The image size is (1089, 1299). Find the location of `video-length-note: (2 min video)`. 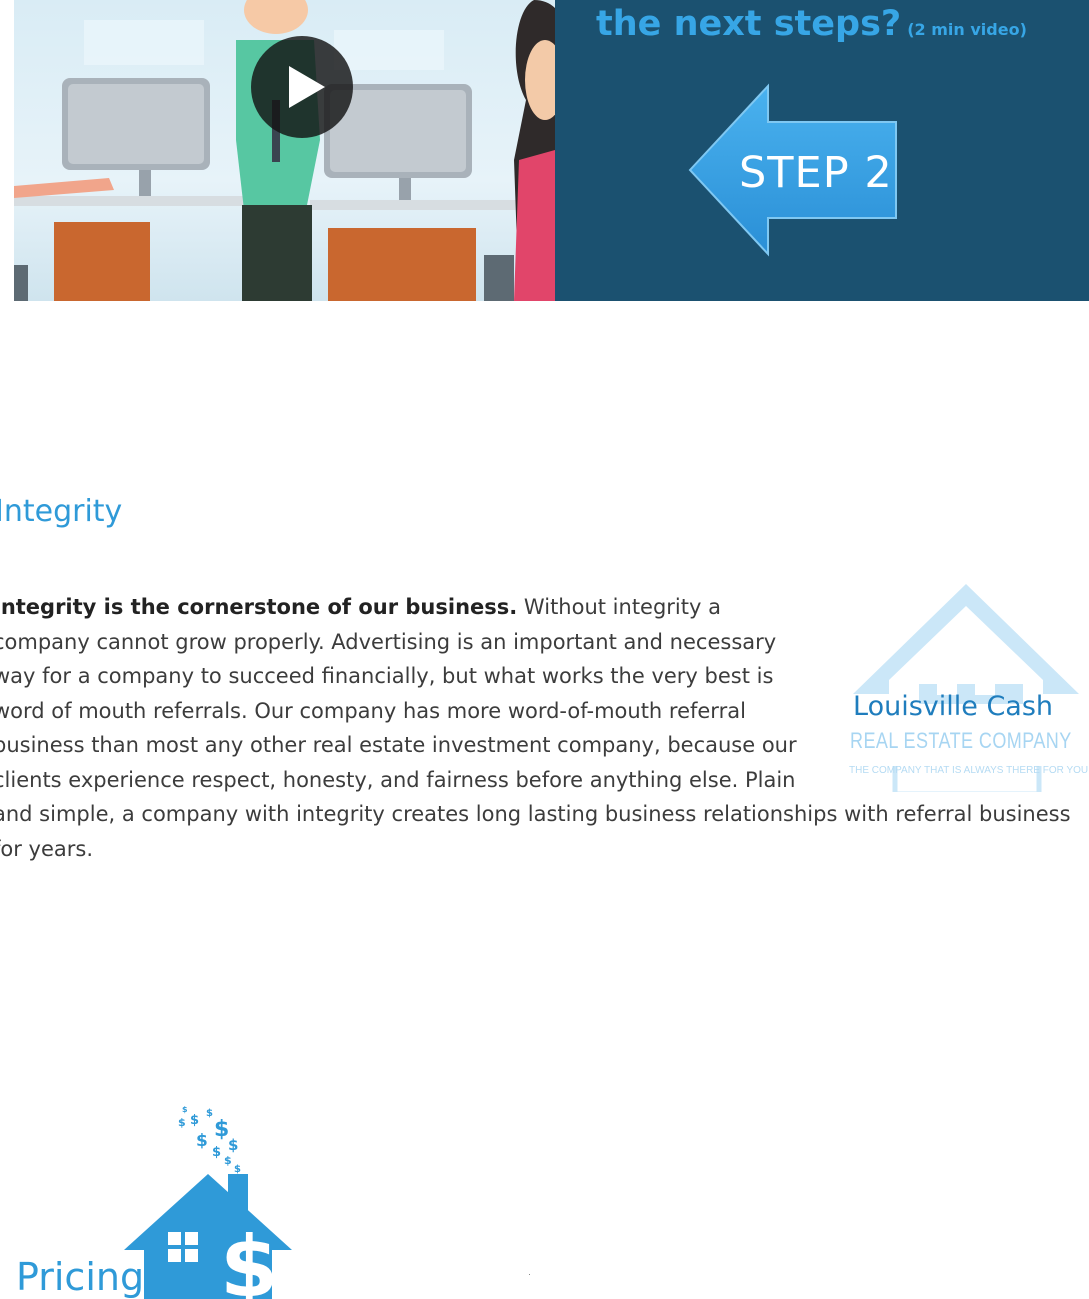

video-length-note: (2 min video) is located at coordinates (967, 29).